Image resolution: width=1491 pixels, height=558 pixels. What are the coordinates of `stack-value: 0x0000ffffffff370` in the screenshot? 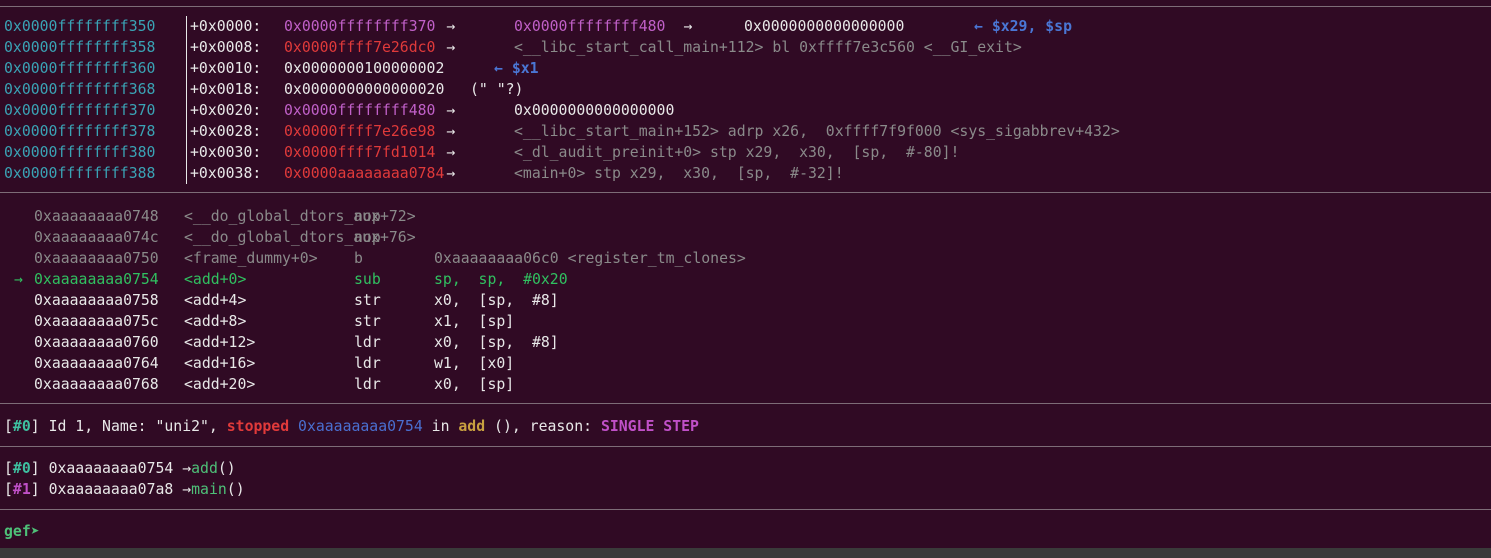 It's located at (360, 26).